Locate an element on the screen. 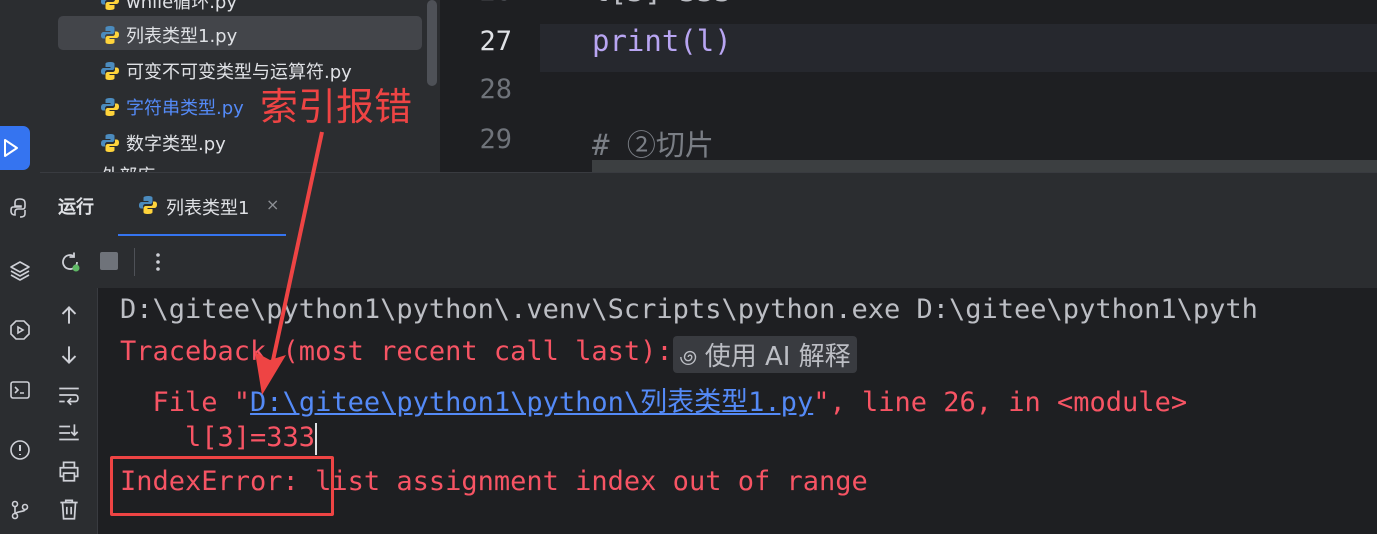 The height and width of the screenshot is (534, 1377). run-panel-header: 运行 列表类型1 × is located at coordinates (708, 204).